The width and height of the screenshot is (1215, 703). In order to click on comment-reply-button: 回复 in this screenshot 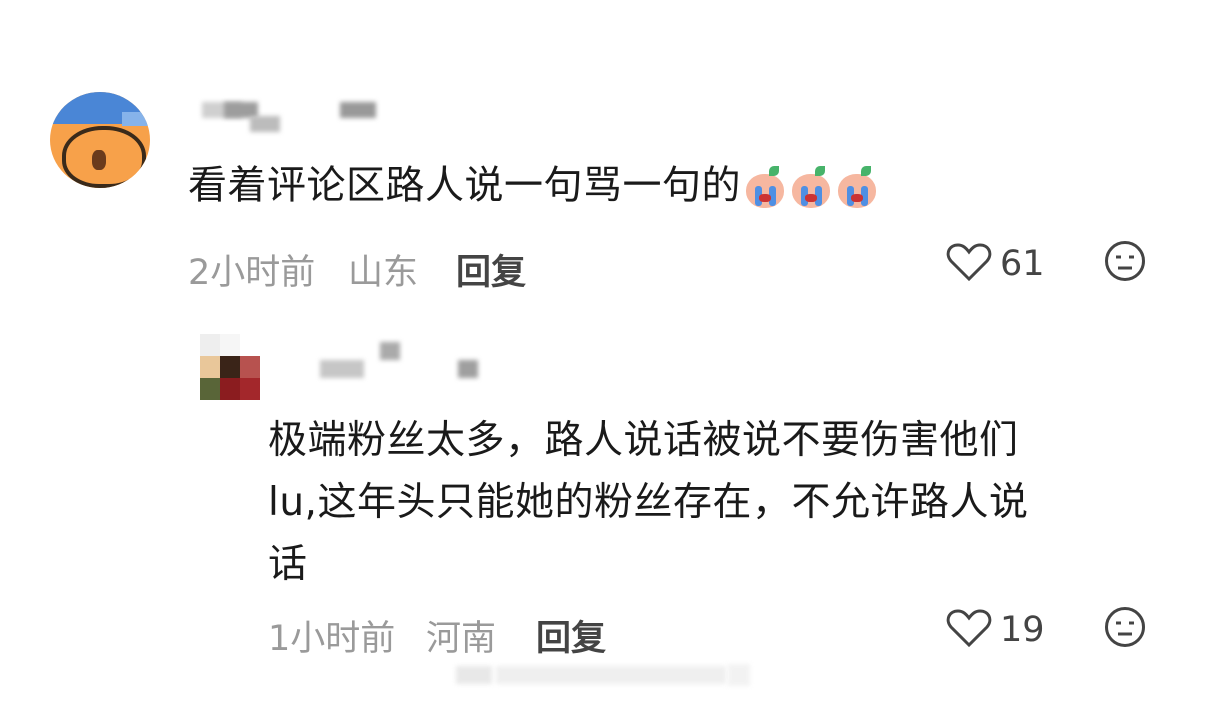, I will do `click(491, 269)`.